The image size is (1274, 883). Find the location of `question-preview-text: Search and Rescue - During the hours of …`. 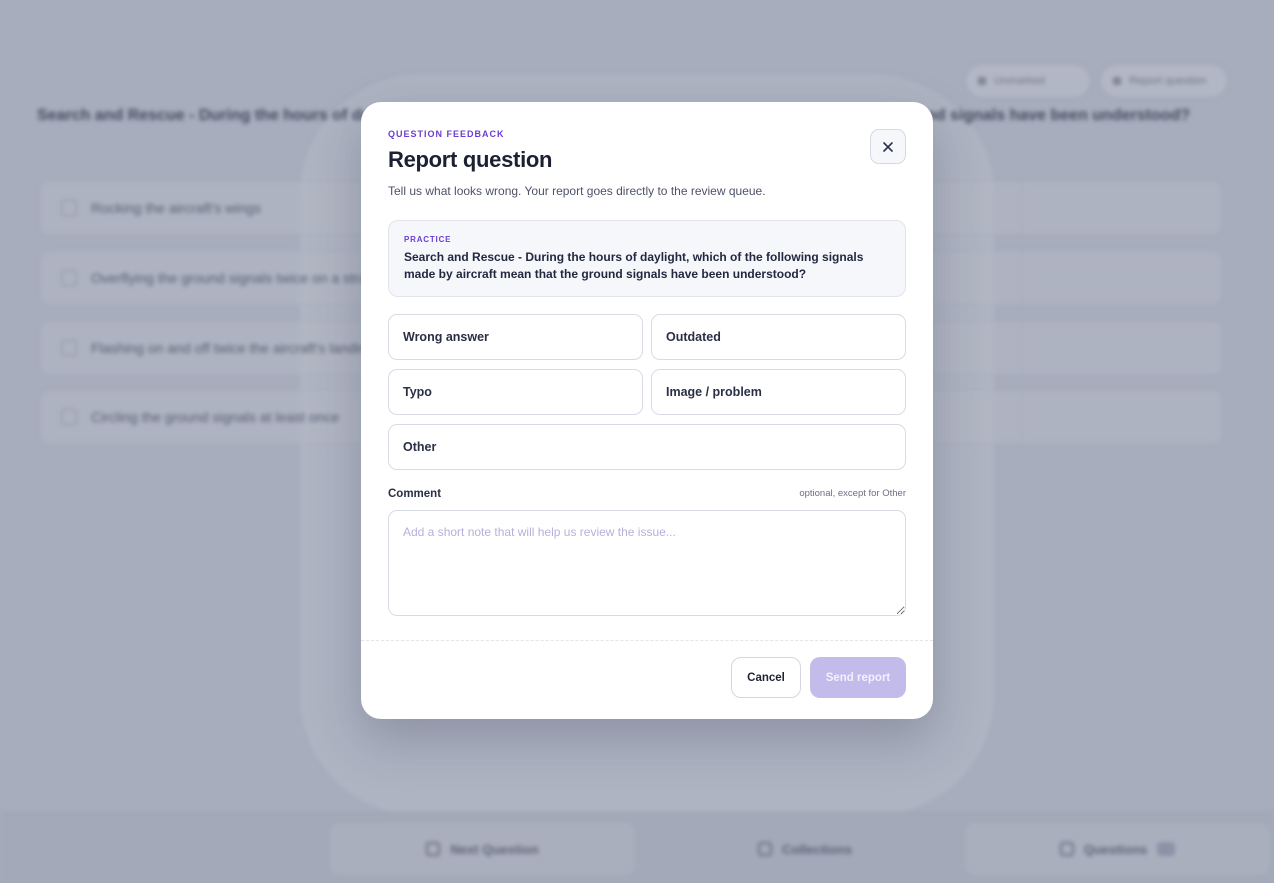

question-preview-text: Search and Rescue - During the hours of … is located at coordinates (634, 265).